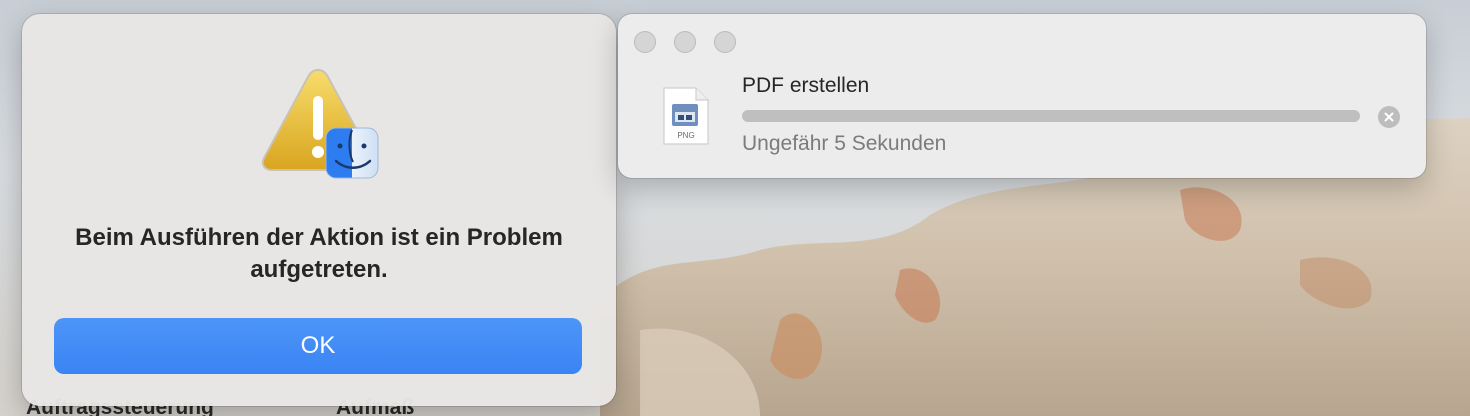 The image size is (1470, 416). Describe the element at coordinates (1051, 116) in the screenshot. I see `progress-bar` at that location.